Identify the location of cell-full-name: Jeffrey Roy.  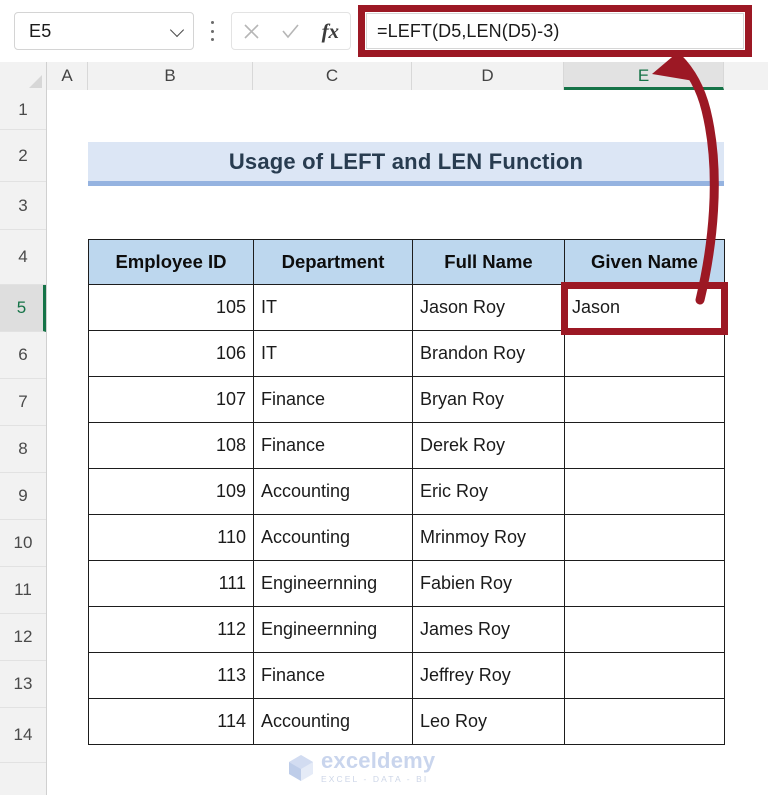
(488, 675).